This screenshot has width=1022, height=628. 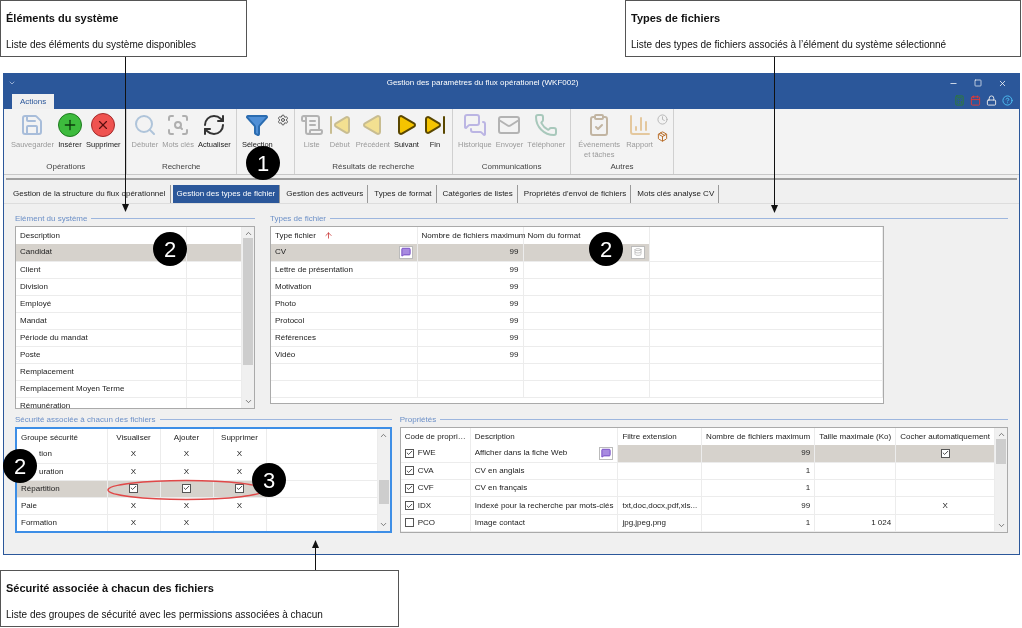 I want to click on table-cell: Paie, so click(x=29, y=505).